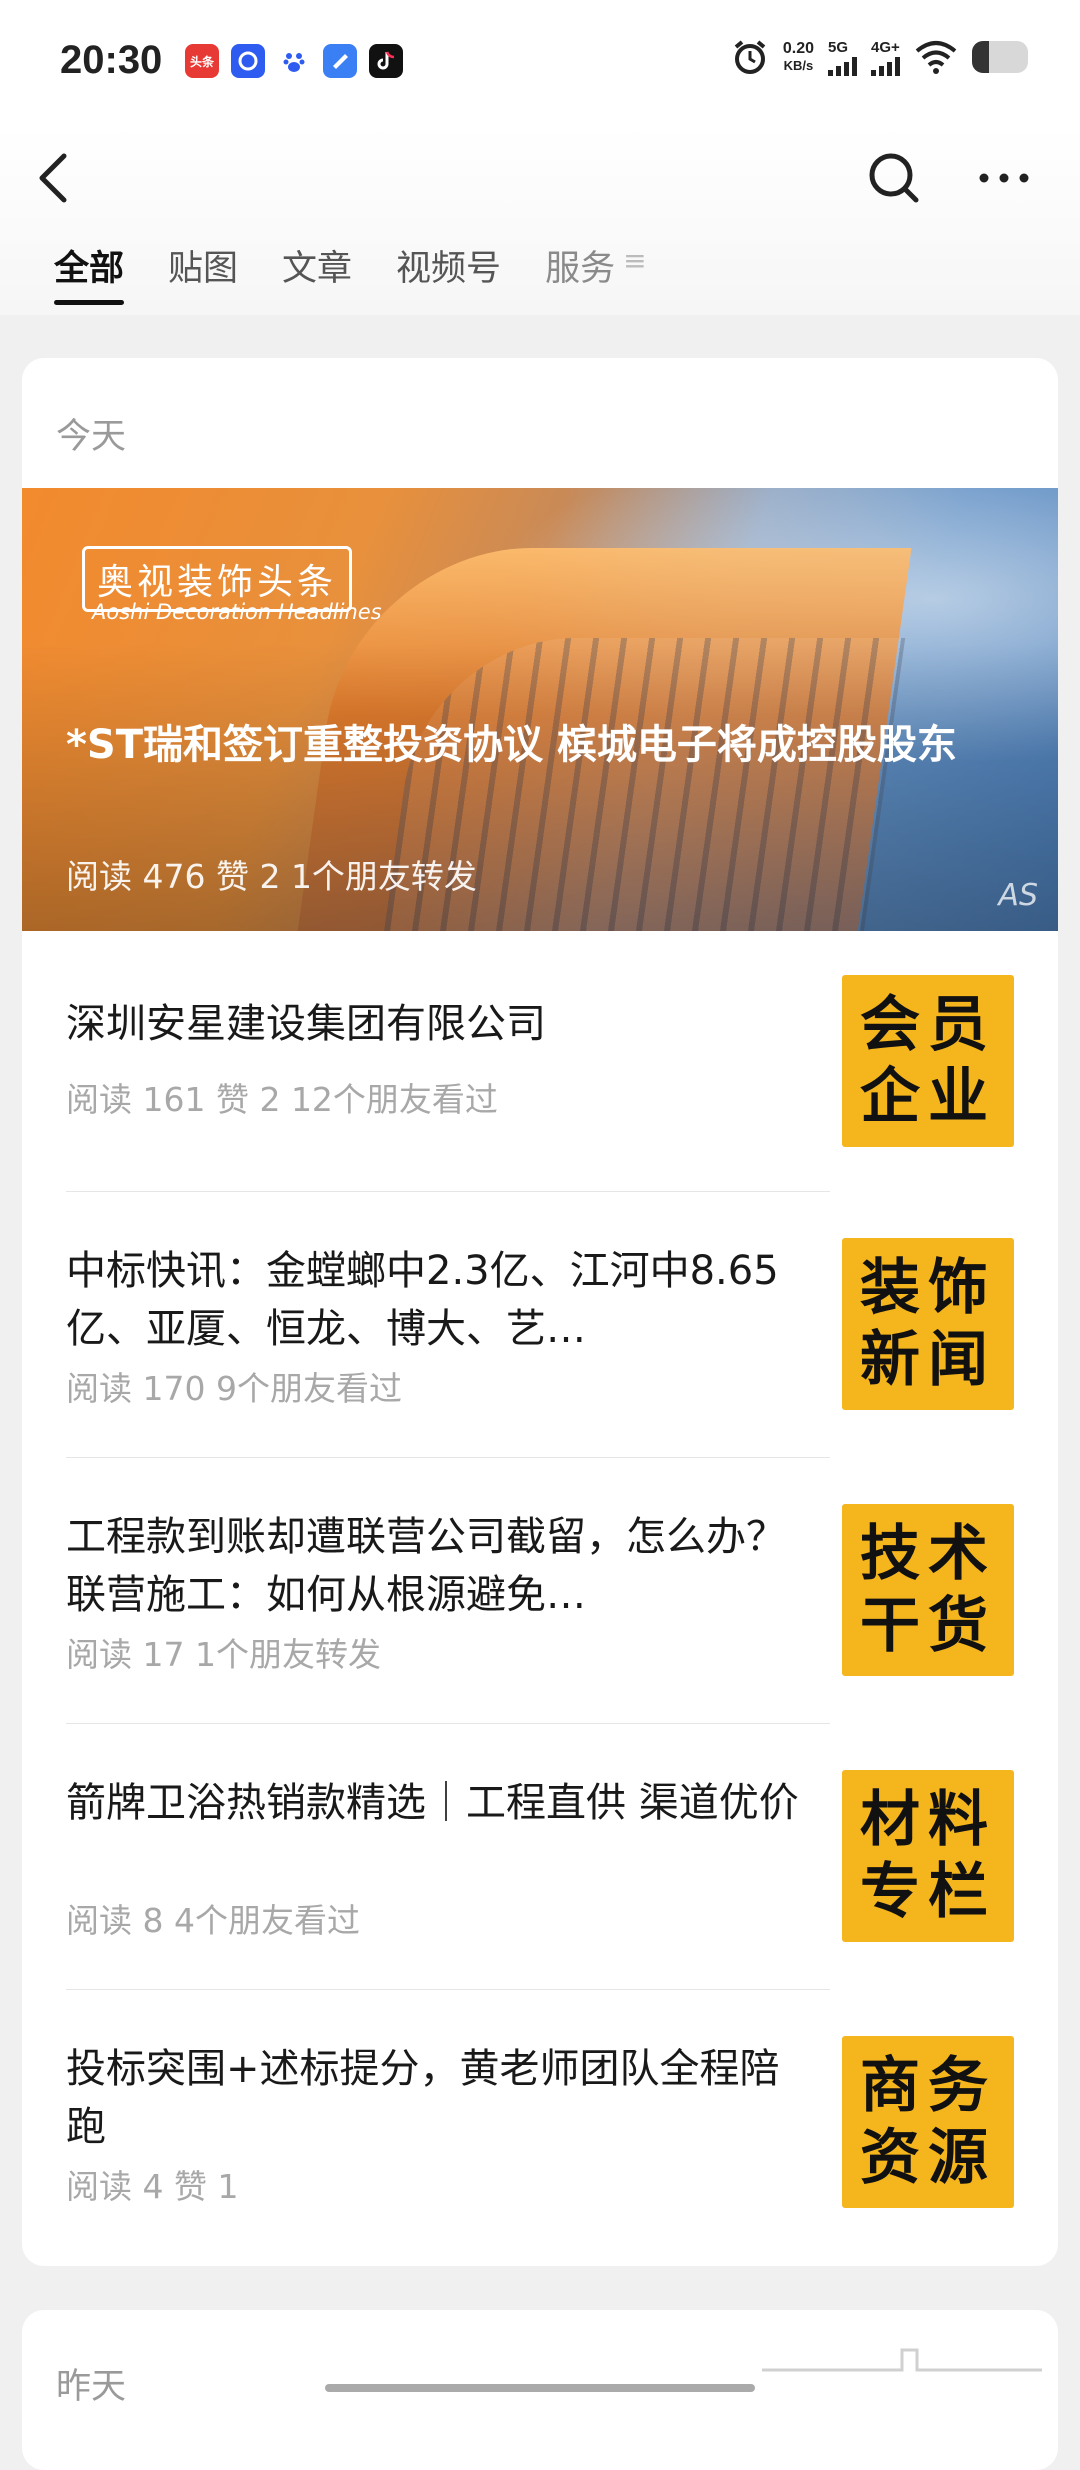 Image resolution: width=1080 pixels, height=2470 pixels. Describe the element at coordinates (282, 1099) in the screenshot. I see `article-meta: 阅读 161 赞 2 12个朋友看过` at that location.